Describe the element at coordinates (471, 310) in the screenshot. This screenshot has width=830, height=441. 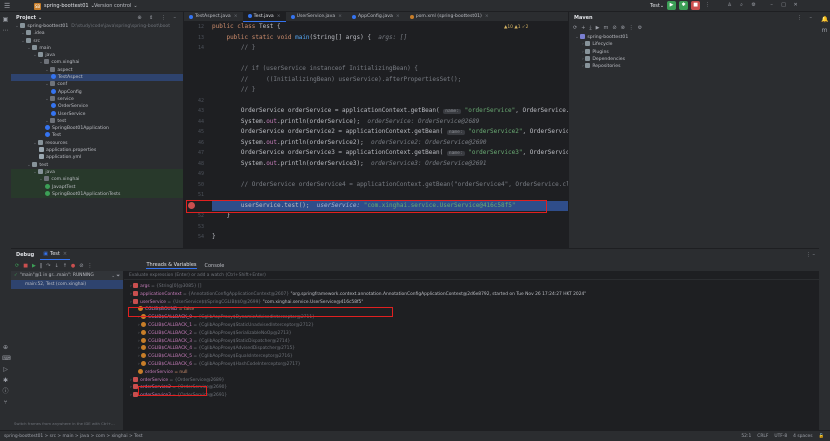
I see `variable-row: CGLIB$BOUND = false` at that location.